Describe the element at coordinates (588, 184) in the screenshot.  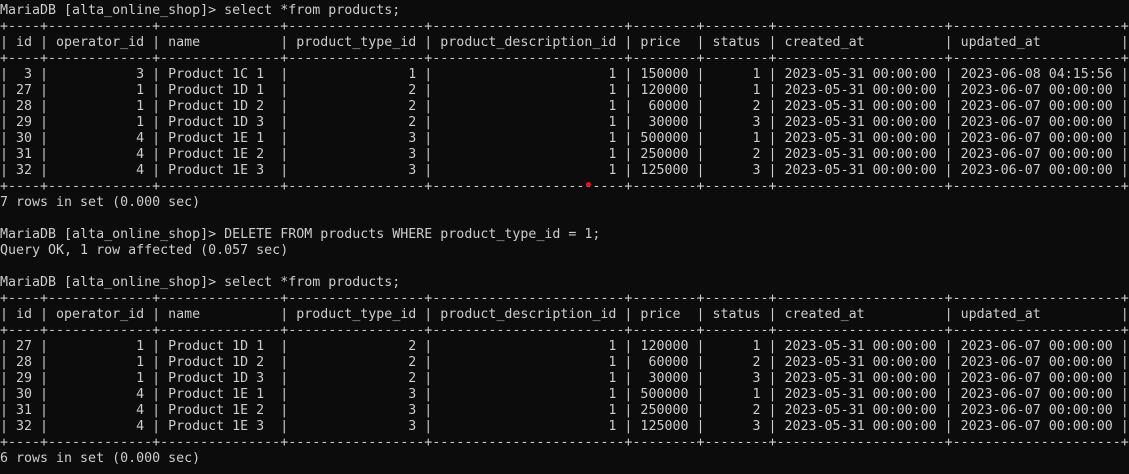
I see `red-dot-marker` at that location.